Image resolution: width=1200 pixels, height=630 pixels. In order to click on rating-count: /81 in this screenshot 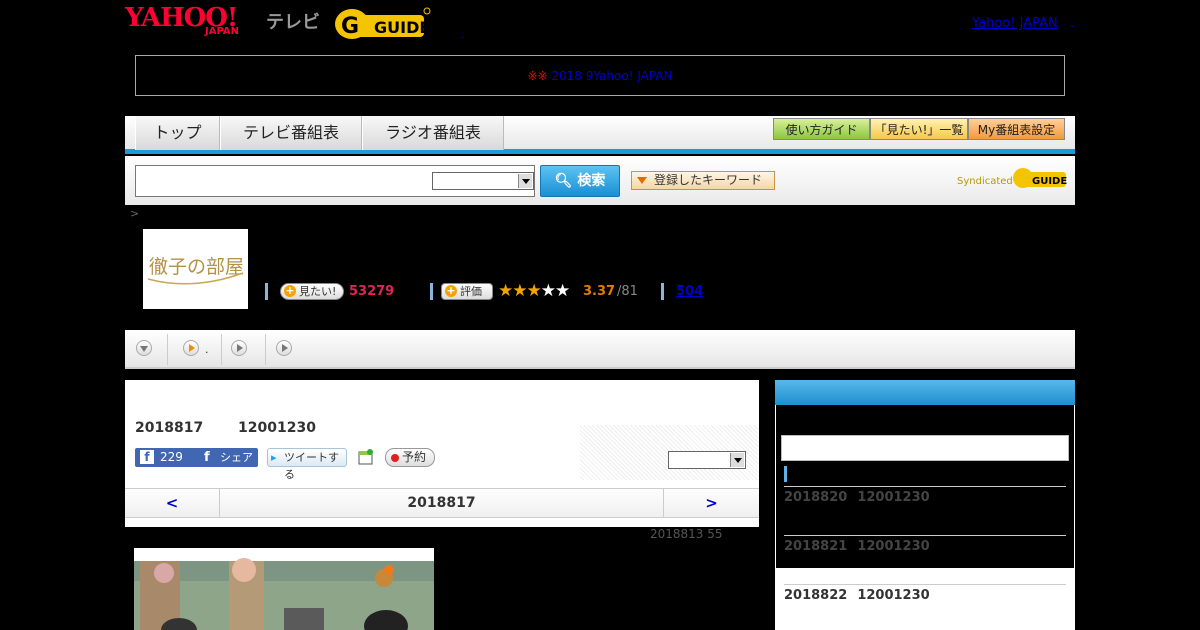, I will do `click(627, 291)`.